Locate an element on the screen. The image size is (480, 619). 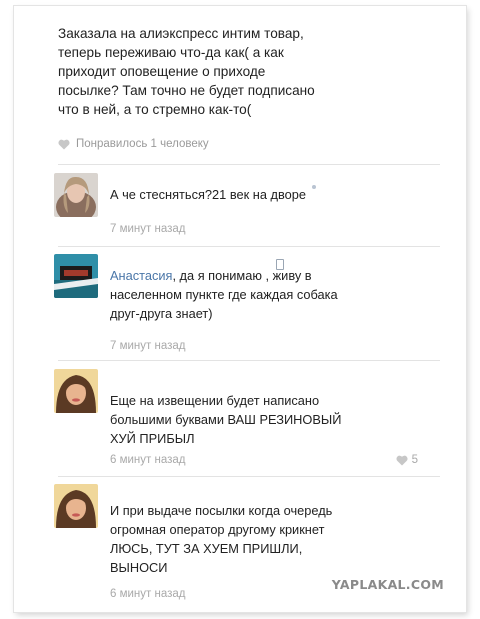
watermark: YAPLAKAL.COM is located at coordinates (387, 584).